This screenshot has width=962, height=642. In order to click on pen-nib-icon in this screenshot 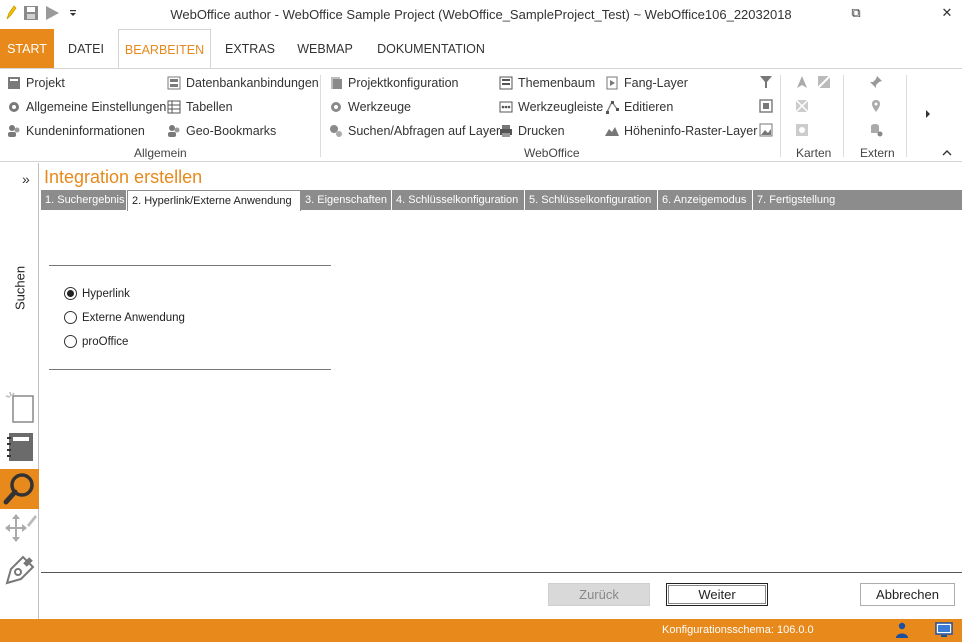, I will do `click(20, 571)`.